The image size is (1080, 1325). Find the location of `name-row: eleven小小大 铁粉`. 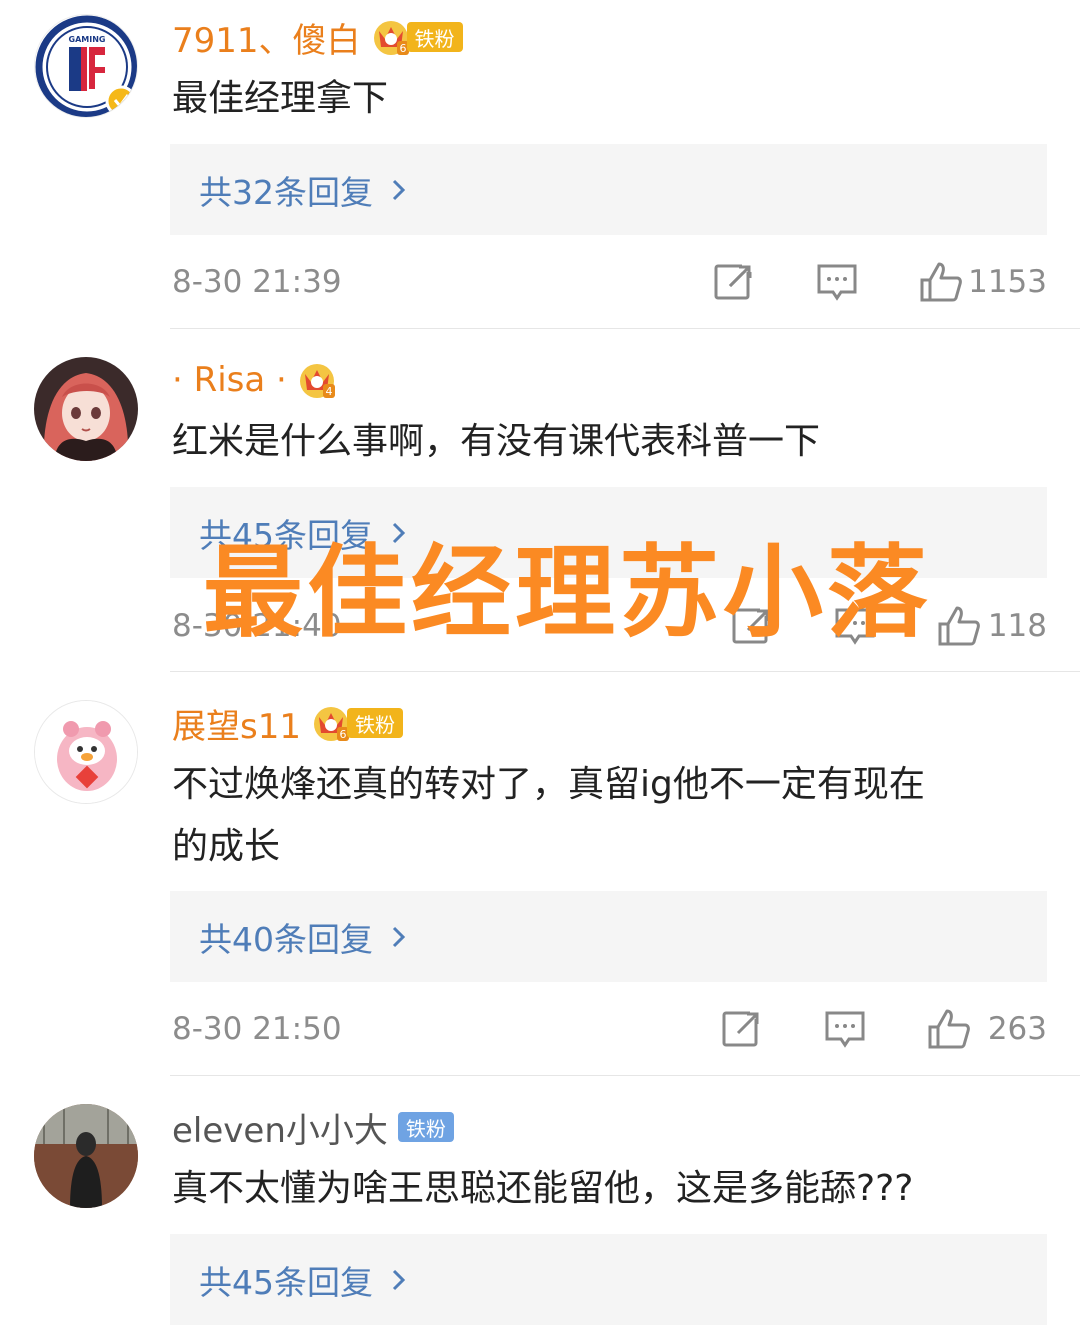

name-row: eleven小小大 铁粉 is located at coordinates (313, 1127).